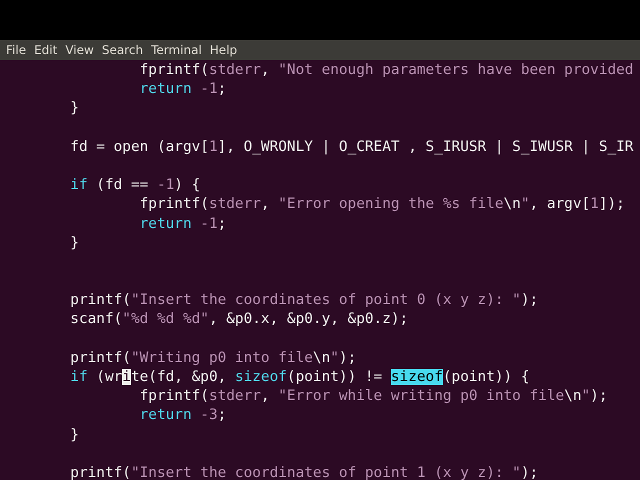 The image size is (640, 480). What do you see at coordinates (303, 300) in the screenshot?
I see `code-line: printf("Insert the coordinates of point 0 (x y z): ");` at bounding box center [303, 300].